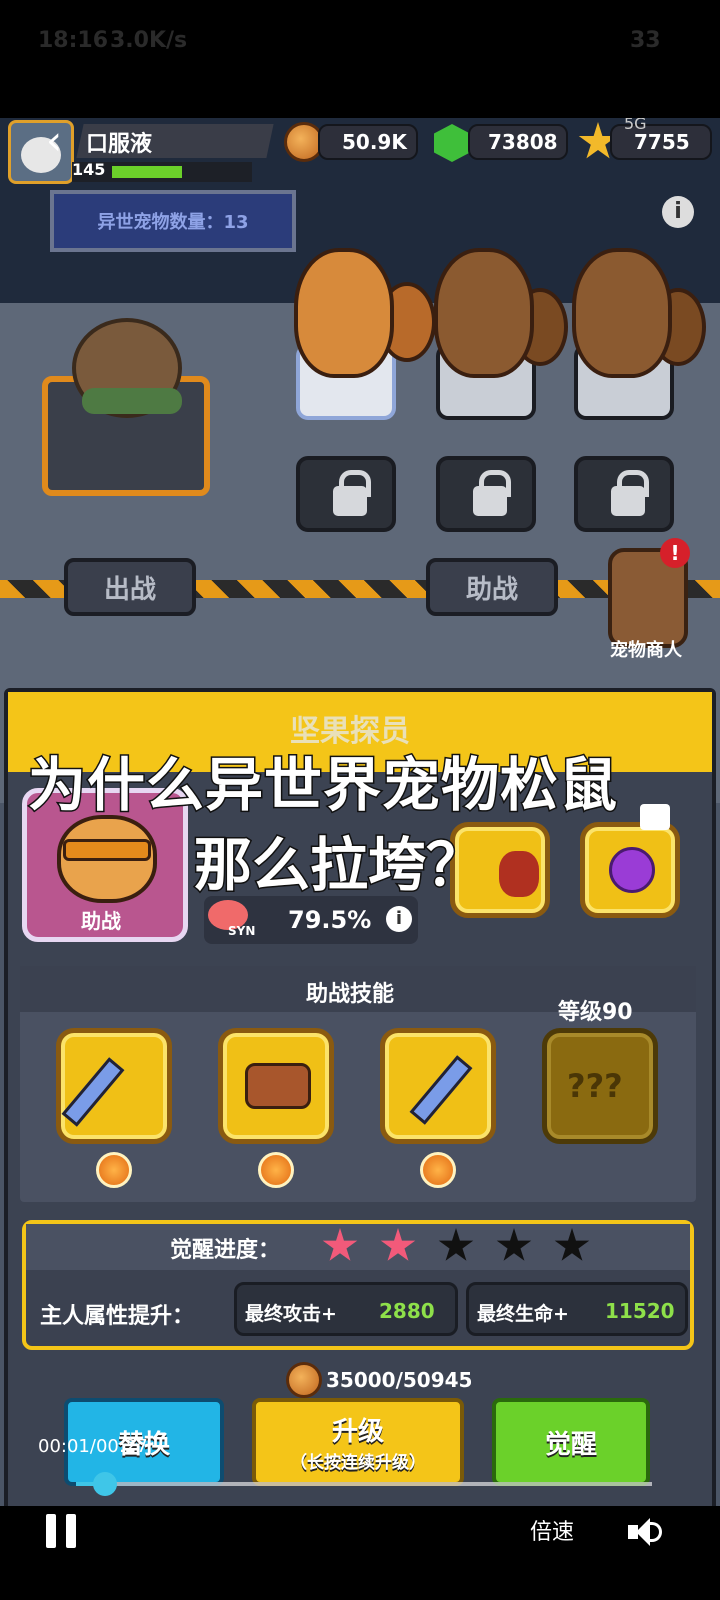  I want to click on alert-badge-icon: !, so click(675, 553).